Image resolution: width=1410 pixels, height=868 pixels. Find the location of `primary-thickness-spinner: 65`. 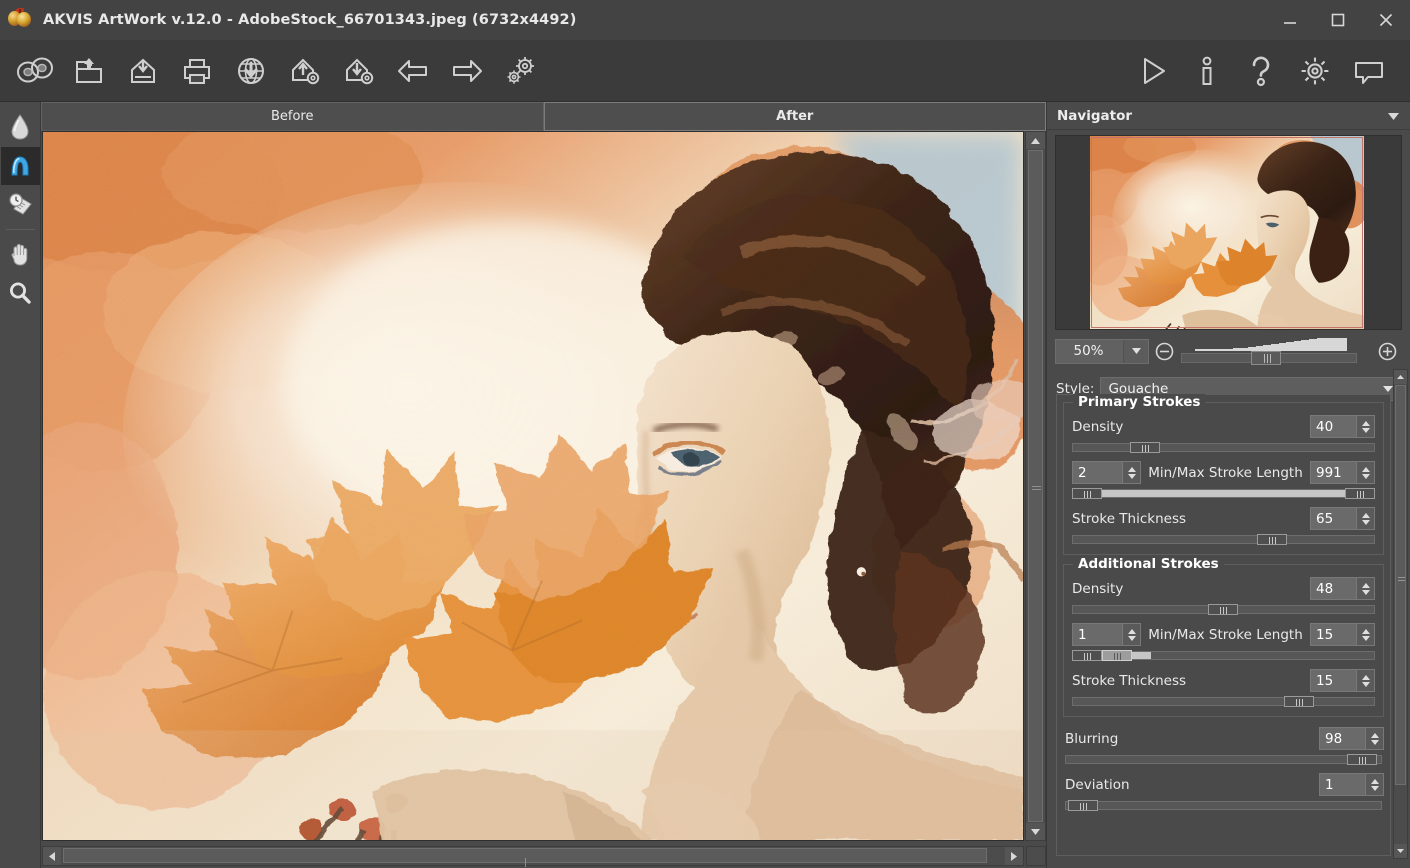

primary-thickness-spinner: 65 is located at coordinates (1342, 518).